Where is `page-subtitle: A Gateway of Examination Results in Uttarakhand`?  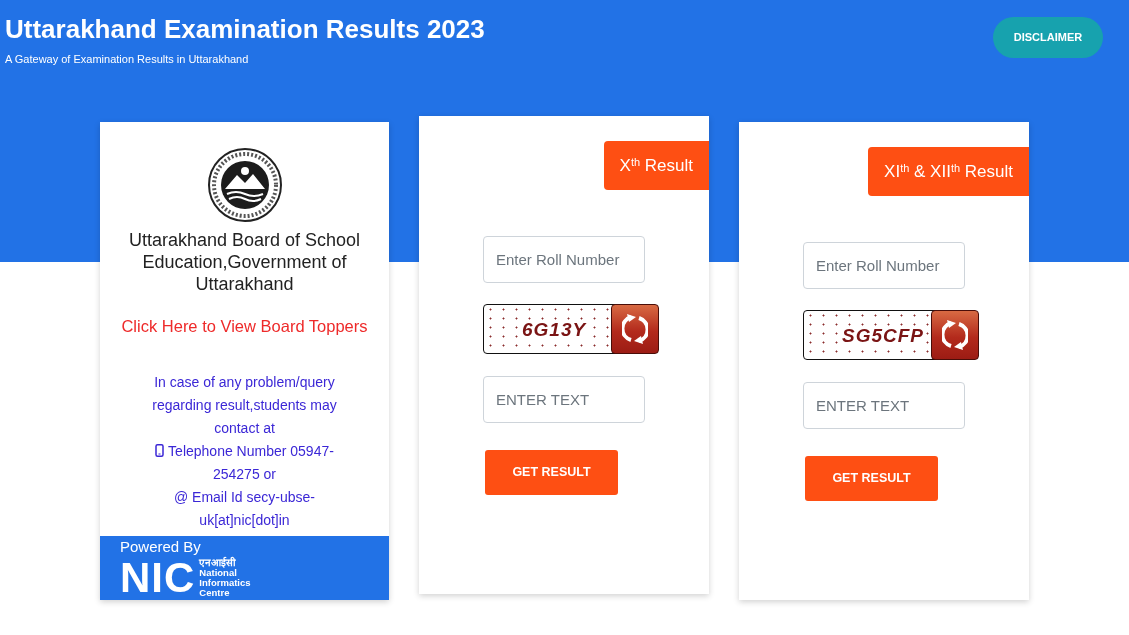 page-subtitle: A Gateway of Examination Results in Uttarakhand is located at coordinates (127, 59).